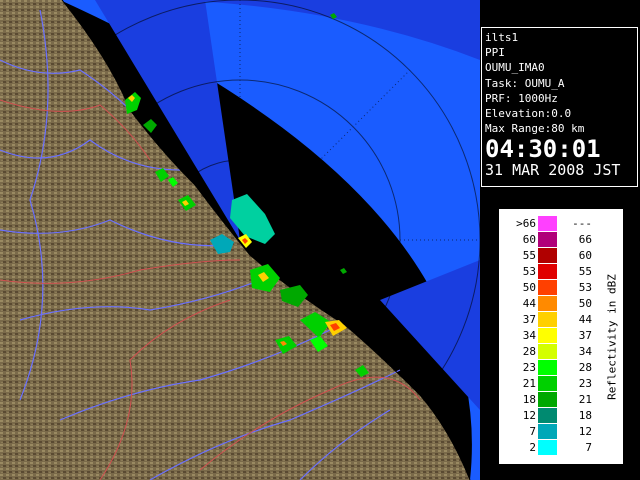  I want to click on scan-date: 31 MAR 2008 JST, so click(553, 170).